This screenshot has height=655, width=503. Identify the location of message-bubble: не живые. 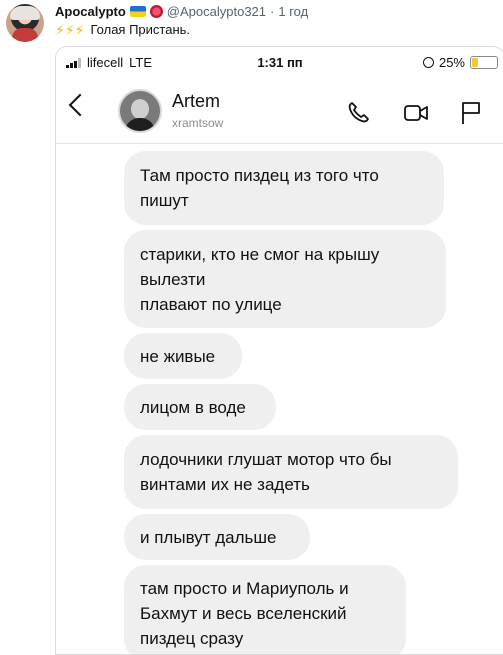
(183, 356).